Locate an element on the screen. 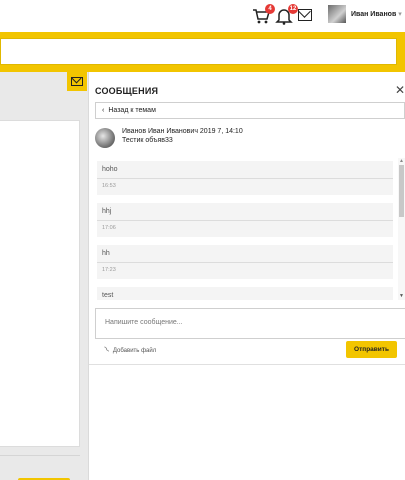 Image resolution: width=405 pixels, height=480 pixels. user-menu: Иван Иванов ▾ is located at coordinates (376, 14).